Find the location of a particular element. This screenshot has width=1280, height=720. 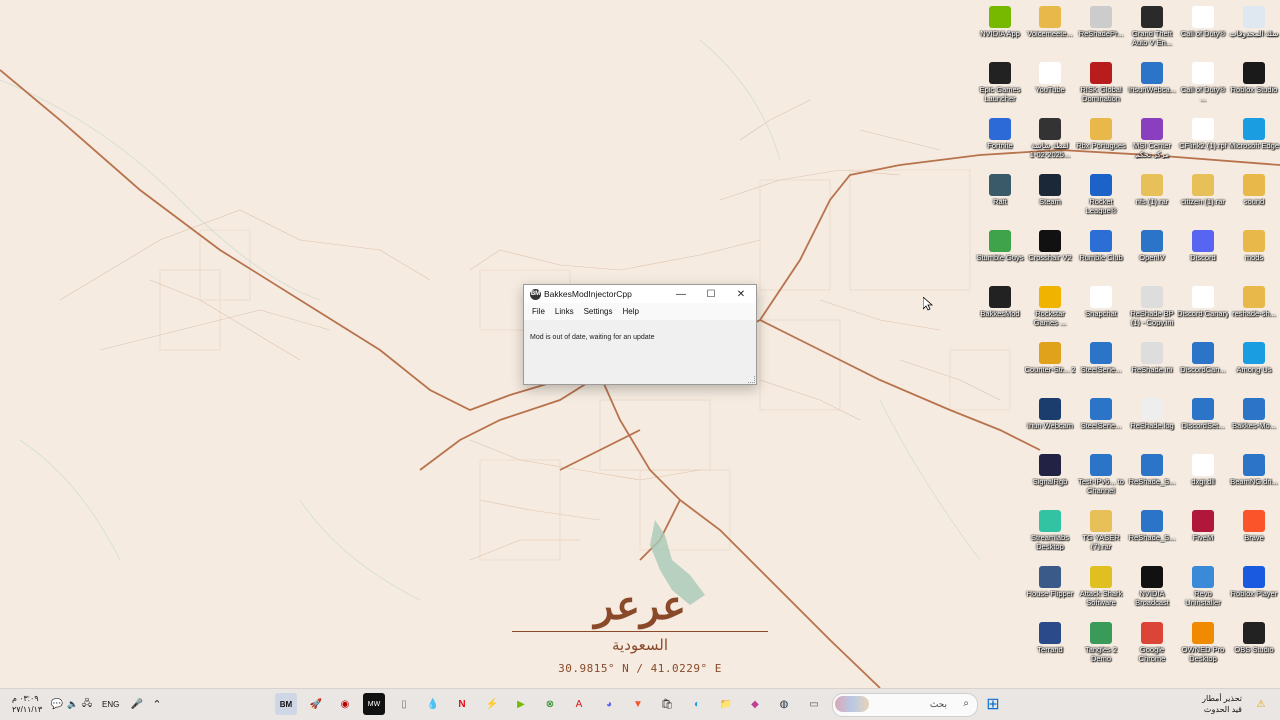

taskbar-shortcut-icon: ⚡ is located at coordinates (492, 704).